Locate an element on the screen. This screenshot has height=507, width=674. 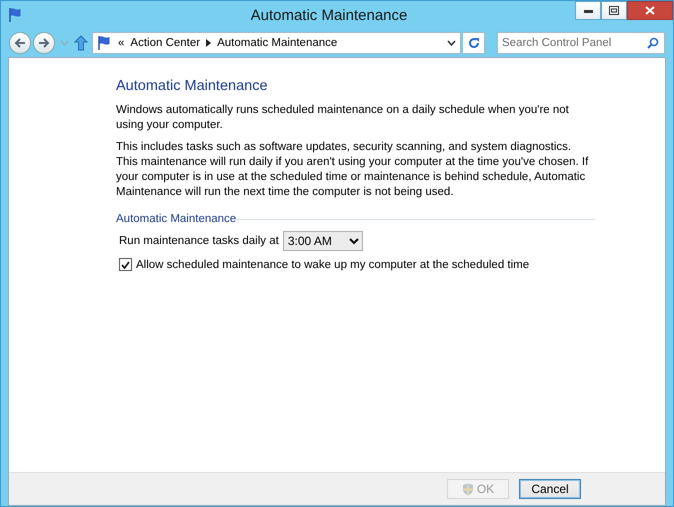
restore-icon is located at coordinates (614, 10).